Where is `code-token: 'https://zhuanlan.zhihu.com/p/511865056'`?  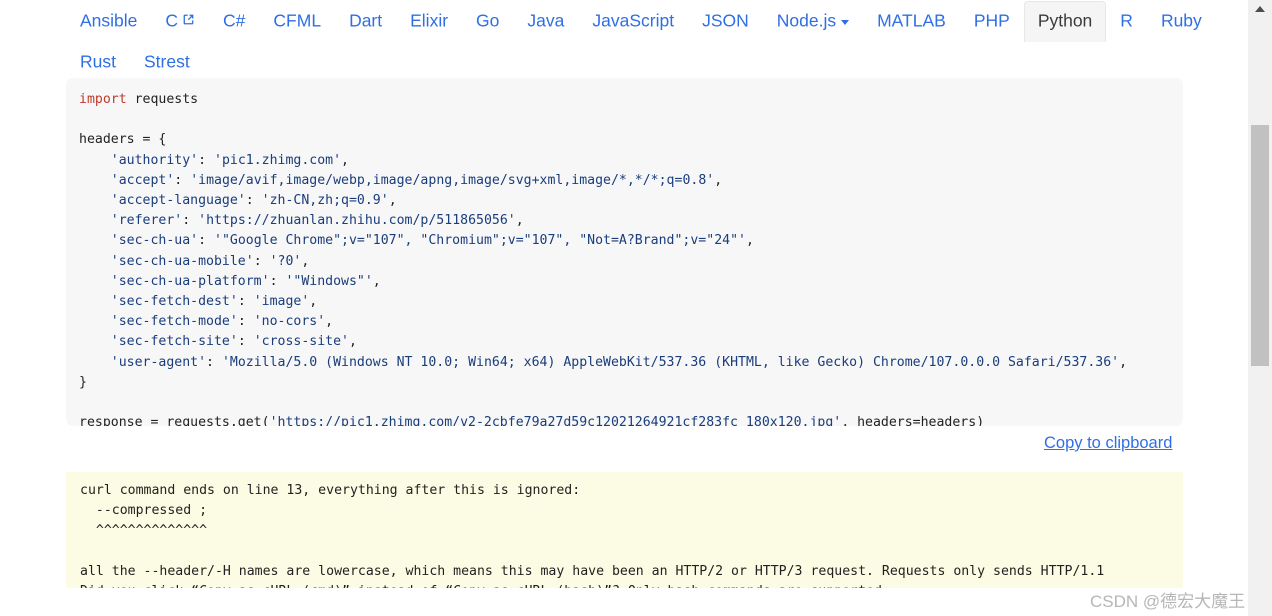 code-token: 'https://zhuanlan.zhihu.com/p/511865056' is located at coordinates (357, 221).